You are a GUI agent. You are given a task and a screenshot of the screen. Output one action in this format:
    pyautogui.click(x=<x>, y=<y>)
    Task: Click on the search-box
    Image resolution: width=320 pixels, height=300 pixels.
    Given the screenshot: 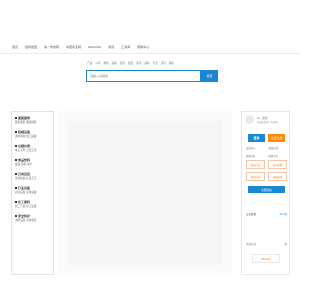 What is the action you would take?
    pyautogui.click(x=143, y=76)
    